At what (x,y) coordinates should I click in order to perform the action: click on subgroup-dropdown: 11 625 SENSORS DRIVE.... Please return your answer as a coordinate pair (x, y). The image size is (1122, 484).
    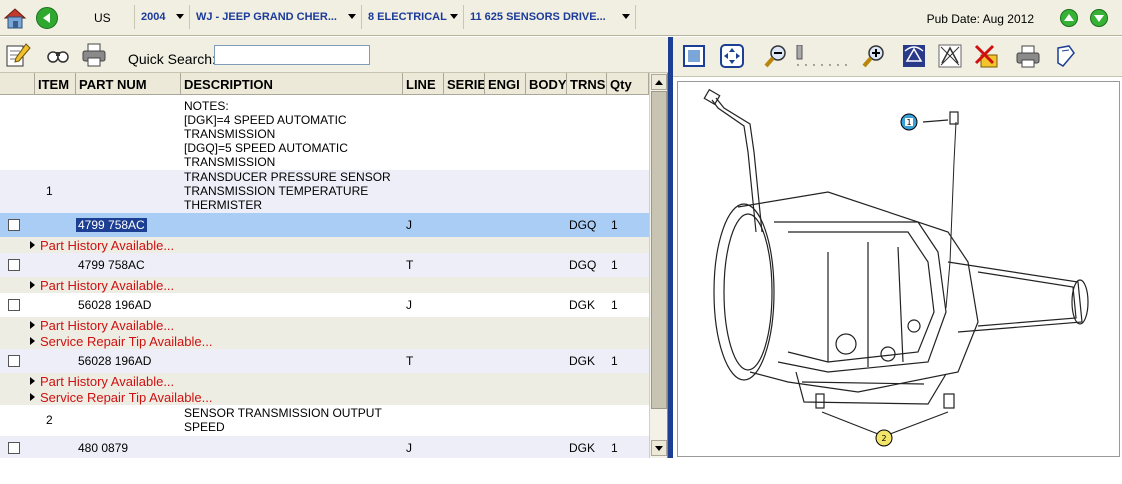
    Looking at the image, I should click on (550, 17).